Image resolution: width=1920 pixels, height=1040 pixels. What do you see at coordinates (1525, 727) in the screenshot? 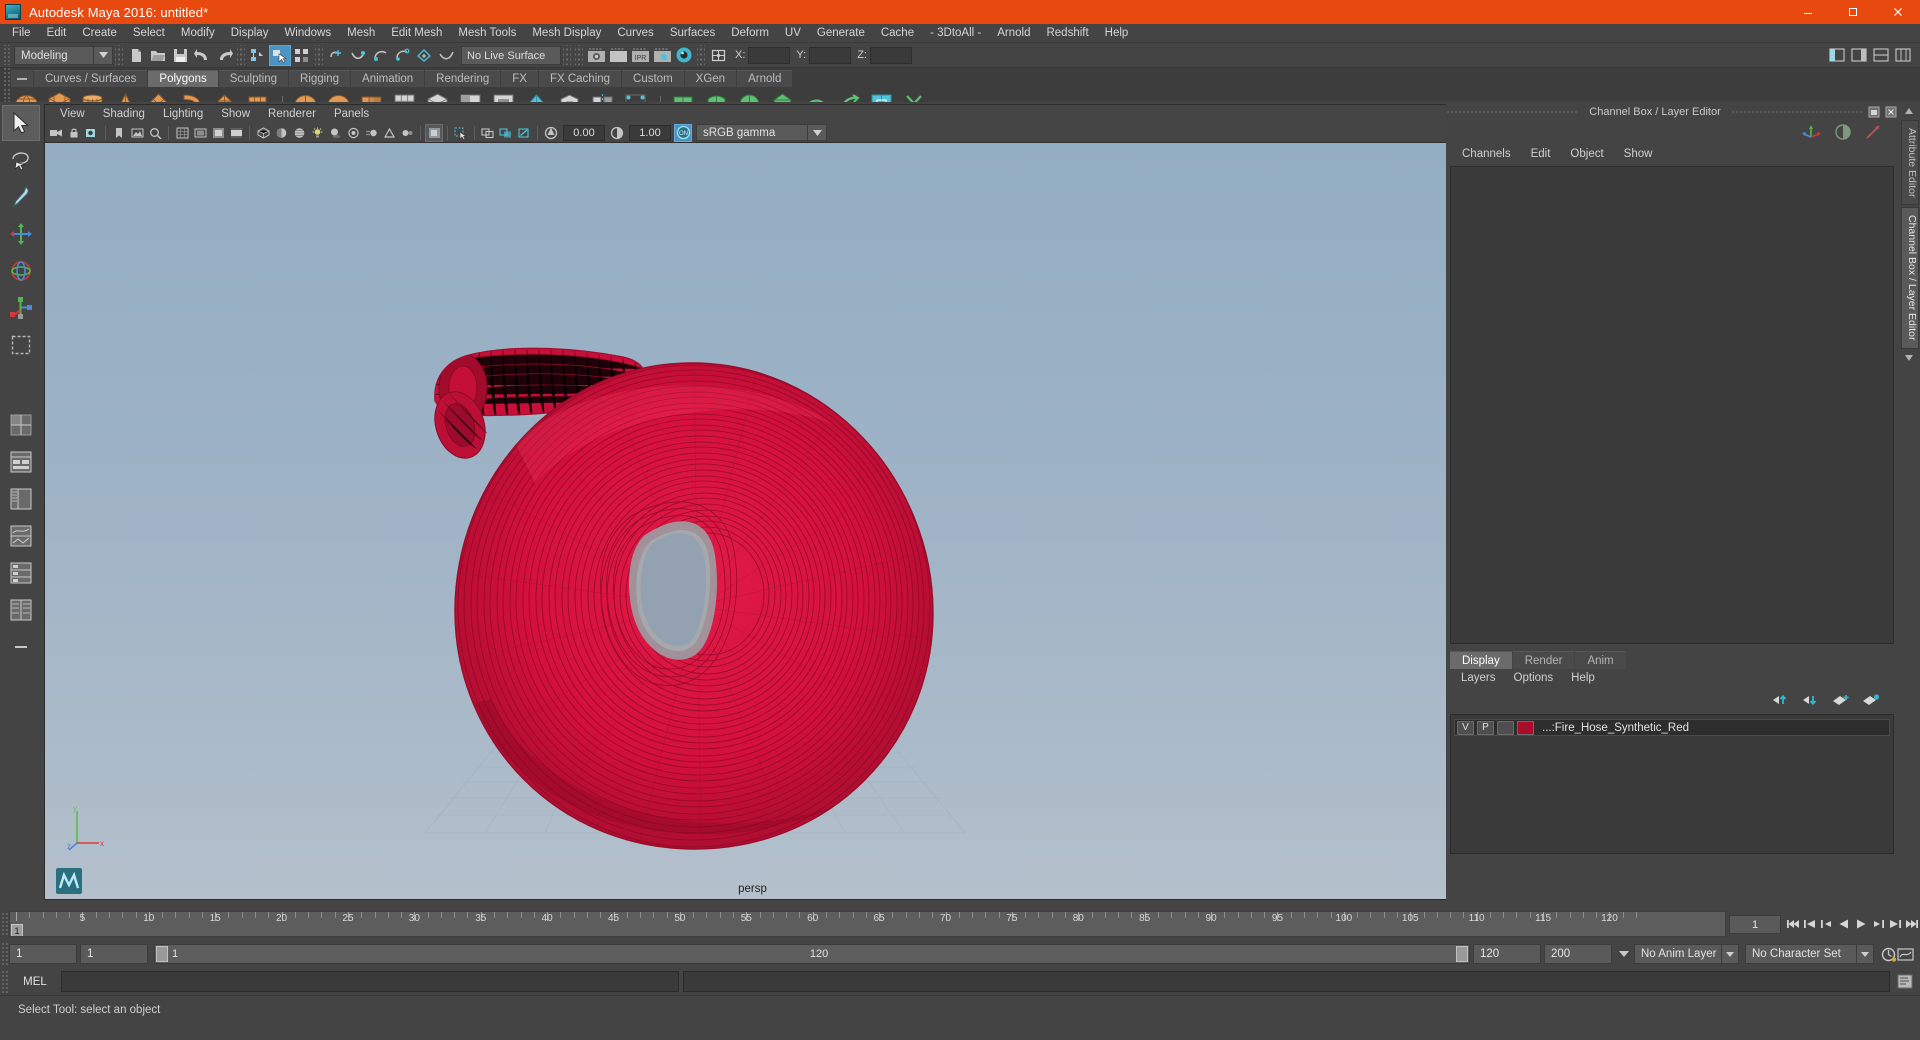
I see `layer-color-swatch` at bounding box center [1525, 727].